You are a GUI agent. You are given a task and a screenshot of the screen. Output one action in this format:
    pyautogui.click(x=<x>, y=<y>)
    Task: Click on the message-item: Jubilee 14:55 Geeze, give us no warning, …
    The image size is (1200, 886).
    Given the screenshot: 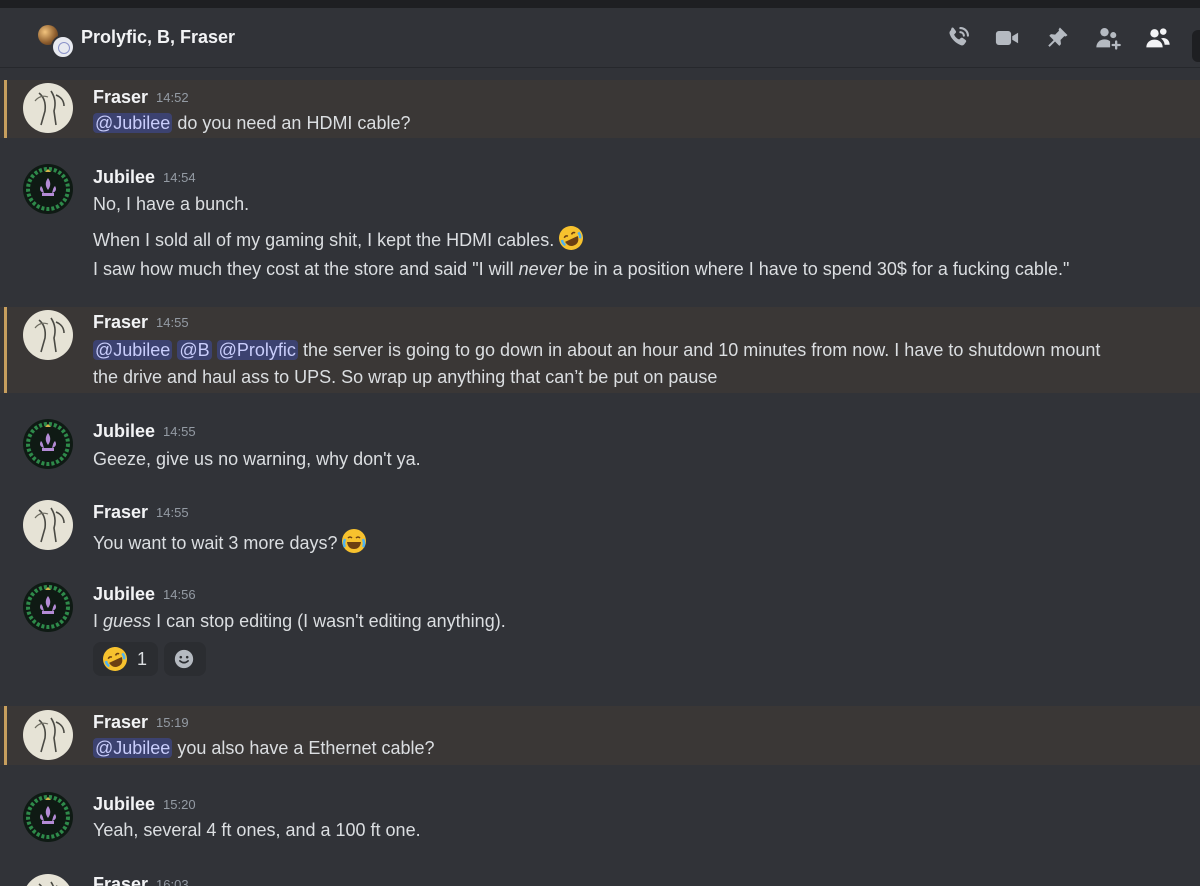 What is the action you would take?
    pyautogui.click(x=600, y=446)
    